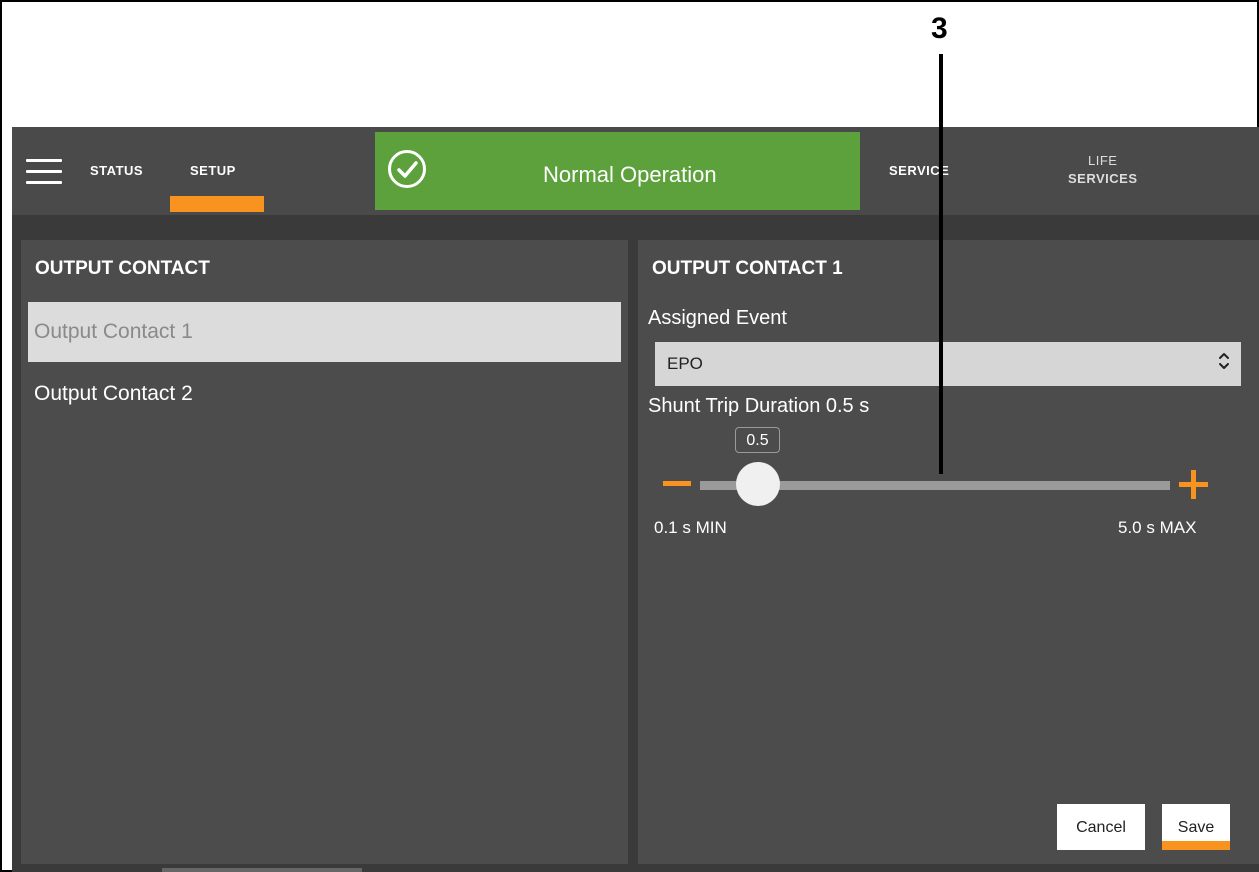 The image size is (1259, 872). I want to click on list-item-output-contact-1: Output Contact 1, so click(324, 332).